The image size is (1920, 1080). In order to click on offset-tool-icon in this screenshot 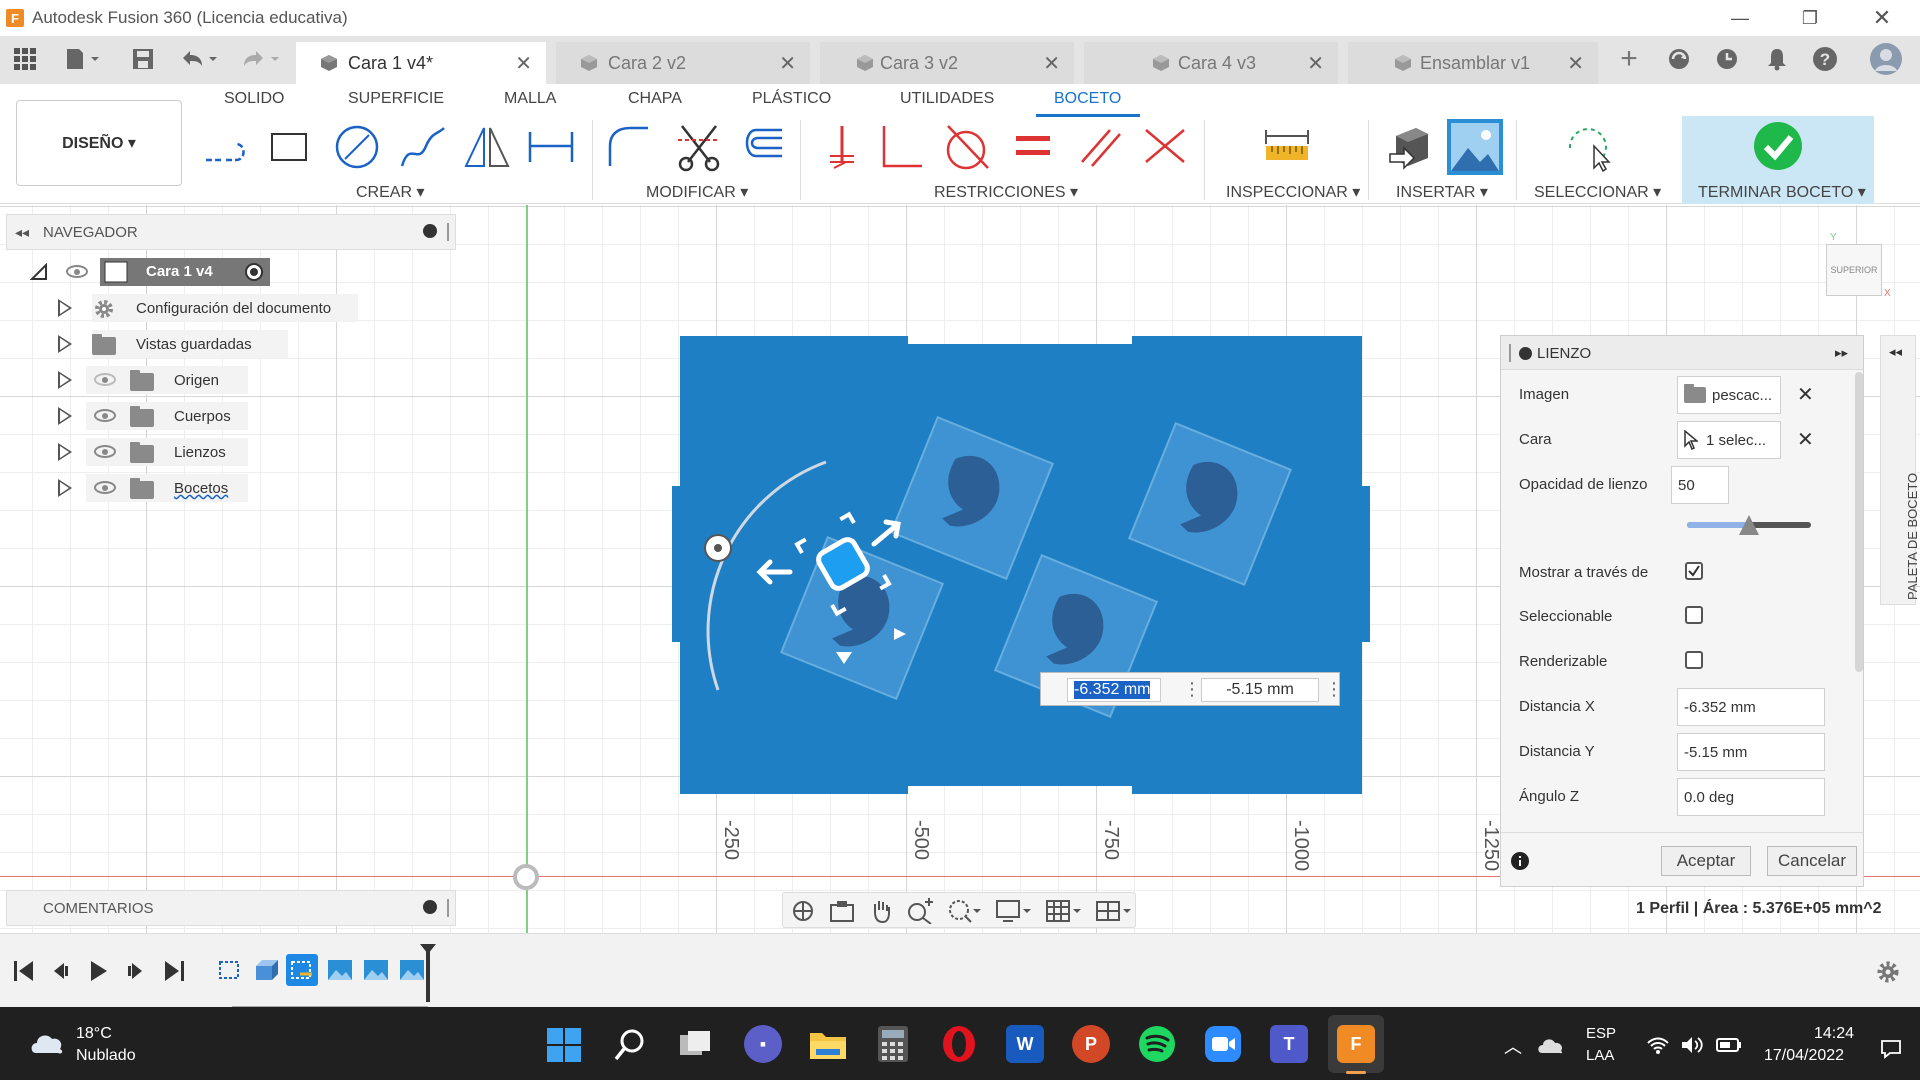, I will do `click(761, 147)`.